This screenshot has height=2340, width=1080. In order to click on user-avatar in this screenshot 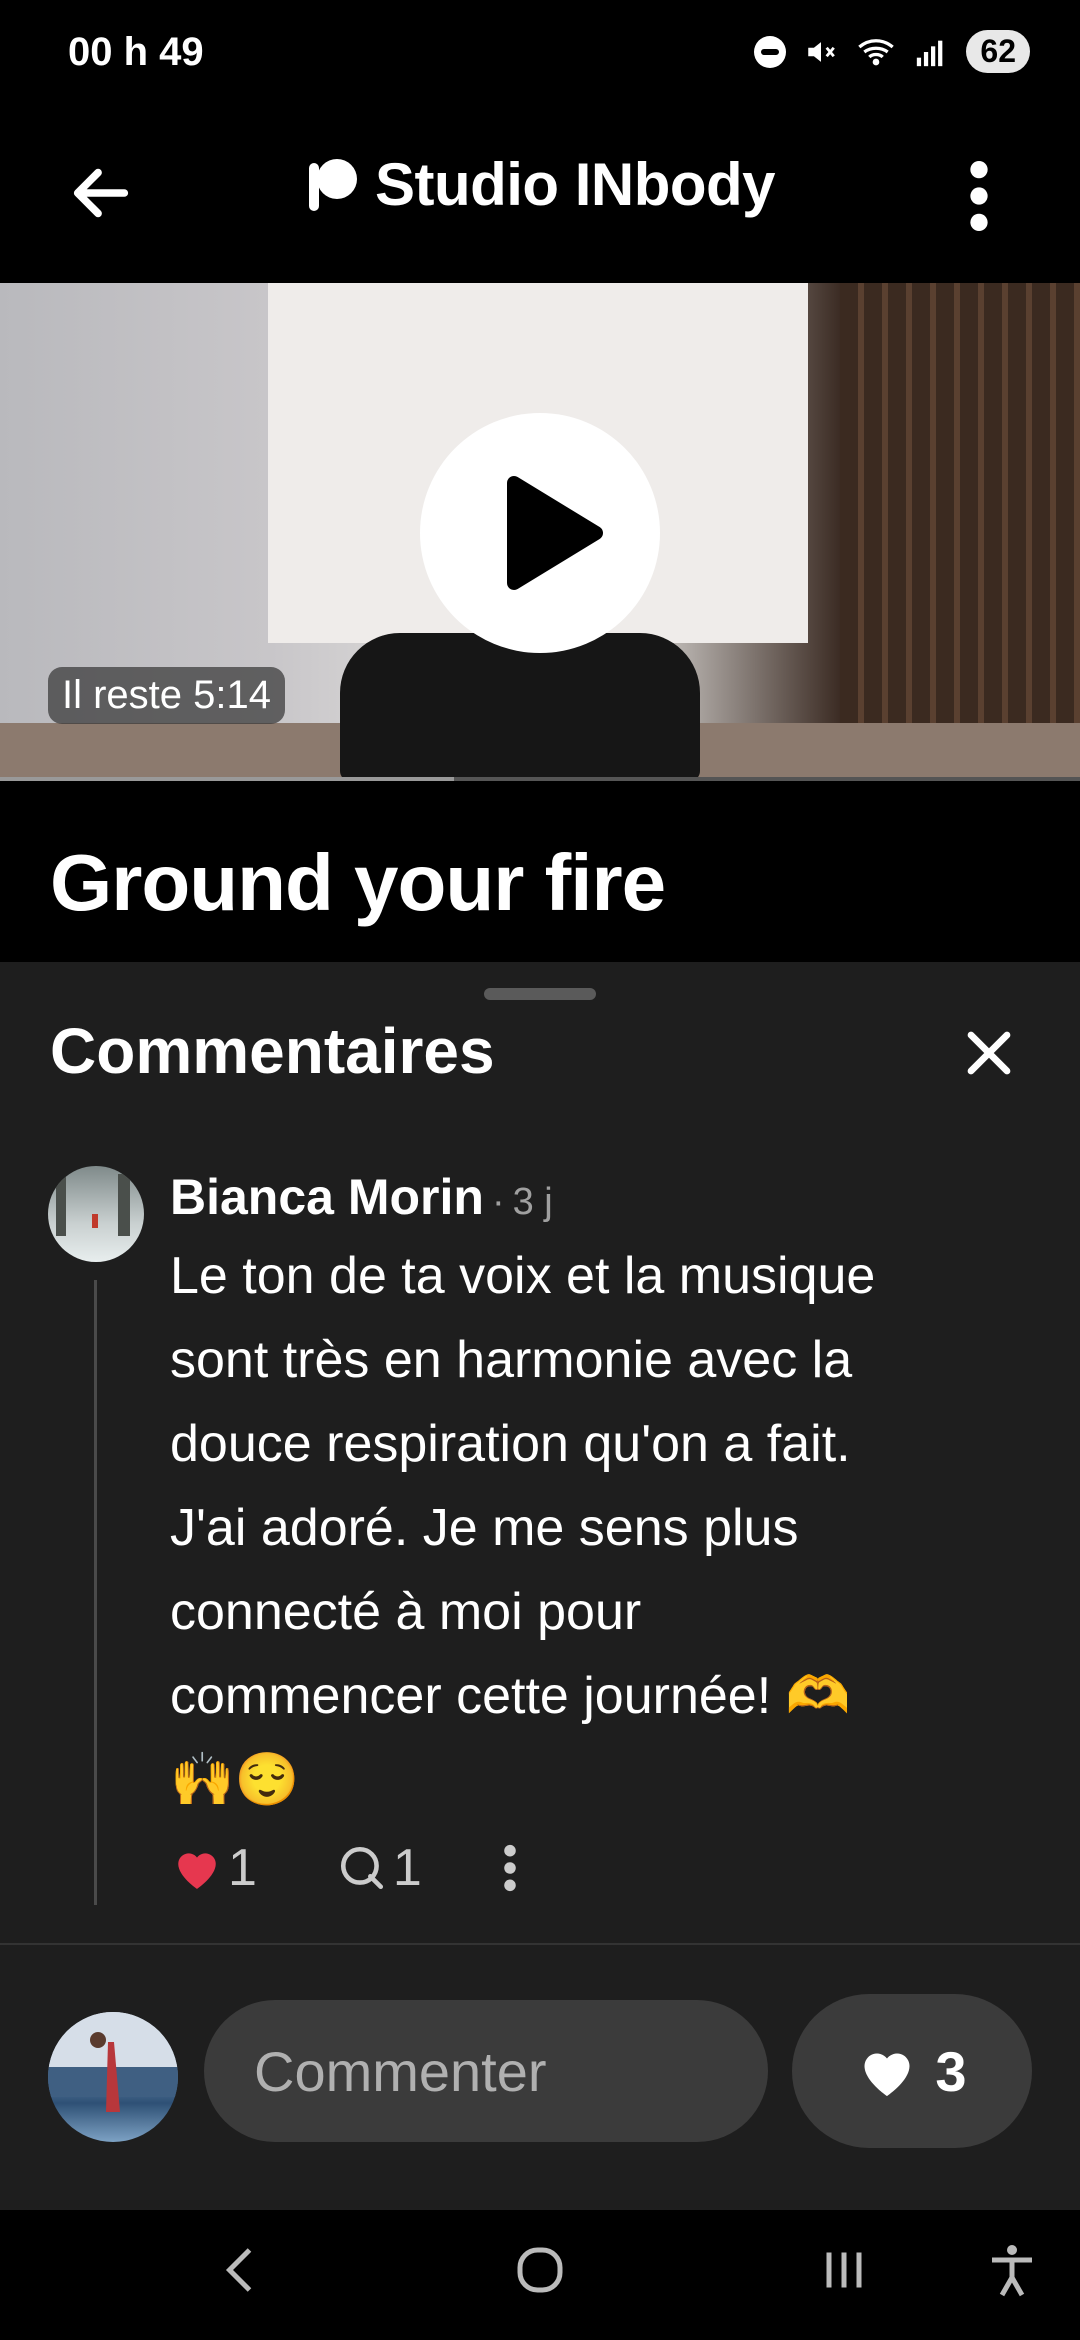, I will do `click(113, 2077)`.